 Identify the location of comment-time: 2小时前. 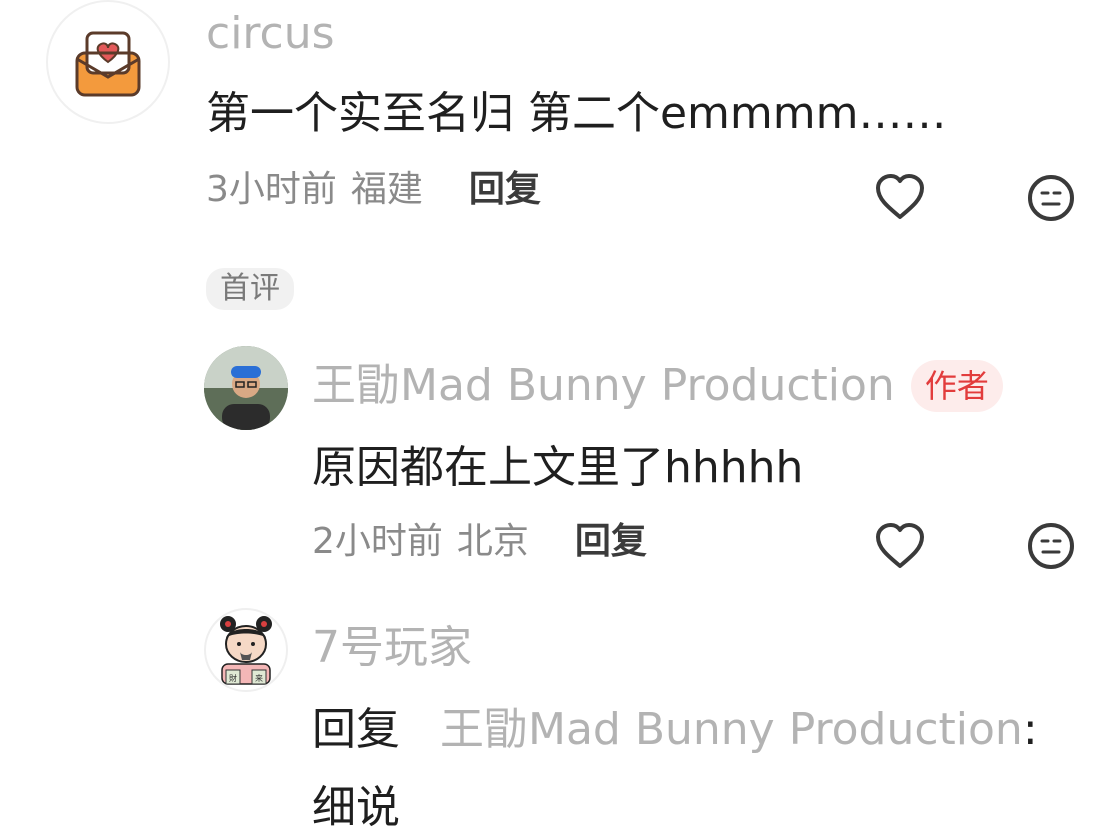
(377, 541).